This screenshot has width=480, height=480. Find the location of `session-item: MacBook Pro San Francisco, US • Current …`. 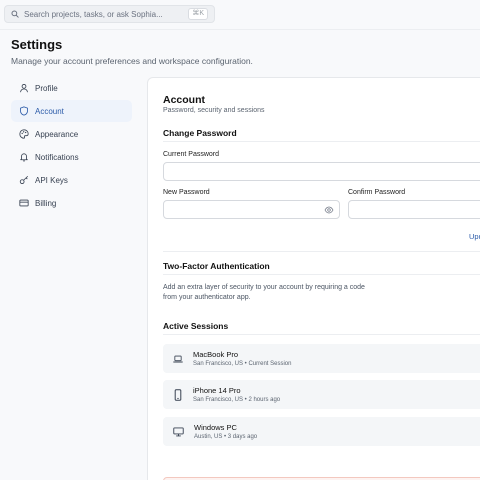

session-item: MacBook Pro San Francisco, US • Current … is located at coordinates (321, 358).